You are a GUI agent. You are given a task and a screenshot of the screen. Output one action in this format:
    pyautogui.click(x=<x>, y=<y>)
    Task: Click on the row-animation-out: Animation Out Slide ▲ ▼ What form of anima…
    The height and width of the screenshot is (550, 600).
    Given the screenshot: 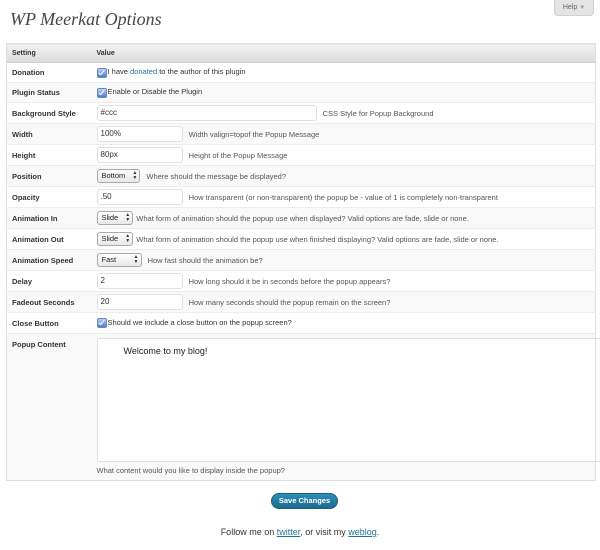 What is the action you would take?
    pyautogui.click(x=301, y=239)
    